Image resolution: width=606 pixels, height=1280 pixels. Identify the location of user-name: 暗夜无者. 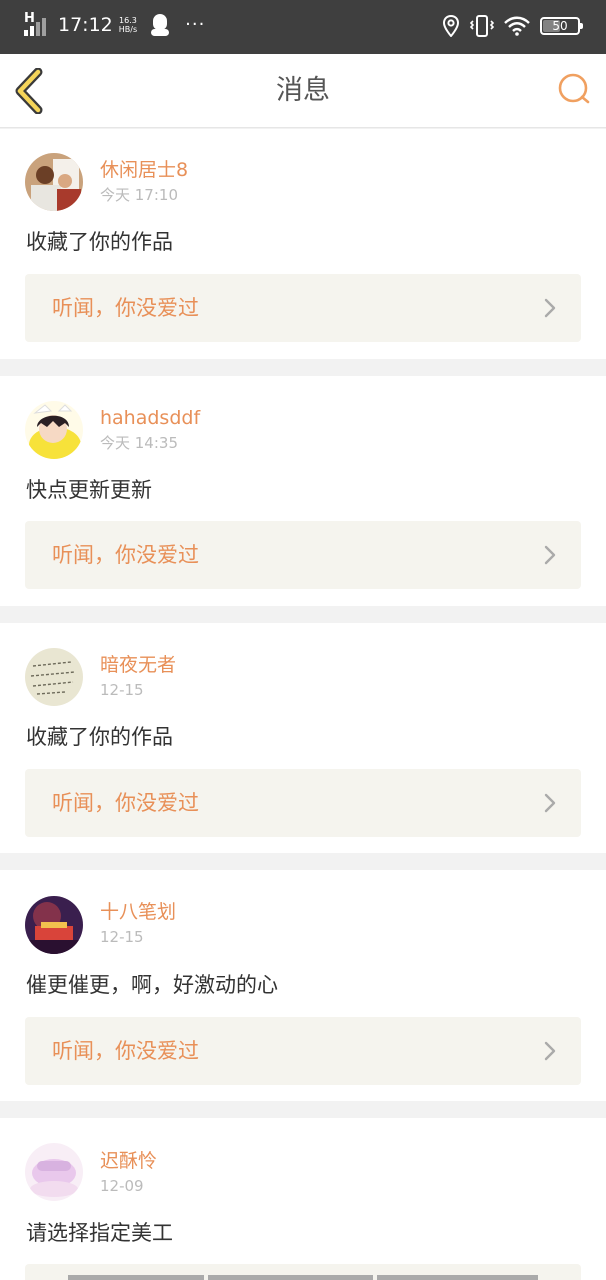
(138, 665).